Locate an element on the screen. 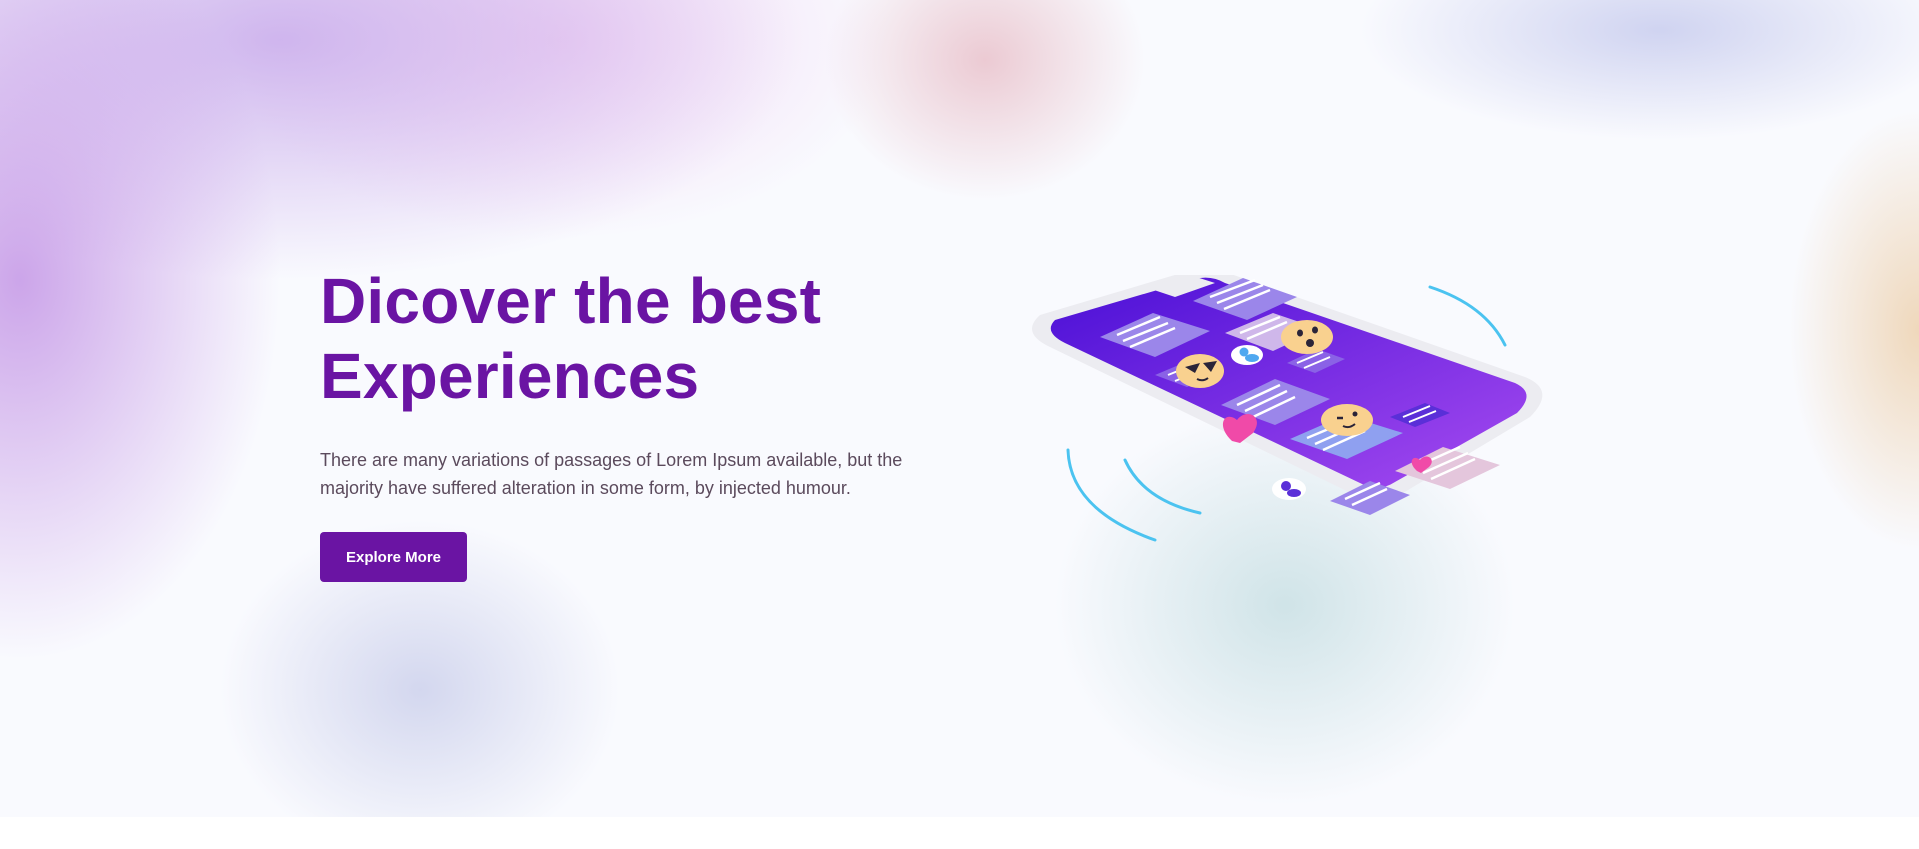 The height and width of the screenshot is (849, 1919). phone-chat-illustration-icon is located at coordinates (1287, 408).